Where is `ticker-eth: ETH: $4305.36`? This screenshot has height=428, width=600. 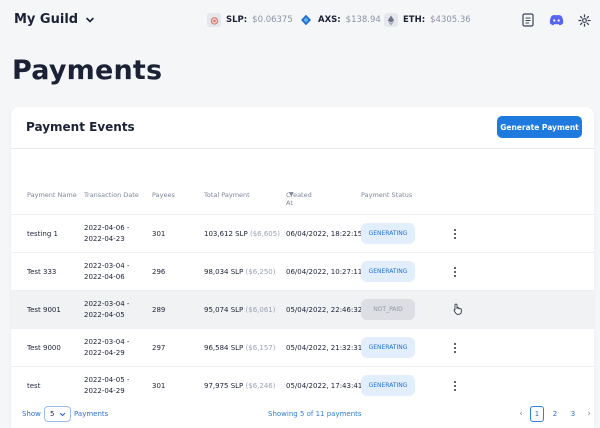
ticker-eth: ETH: $4305.36 is located at coordinates (427, 20).